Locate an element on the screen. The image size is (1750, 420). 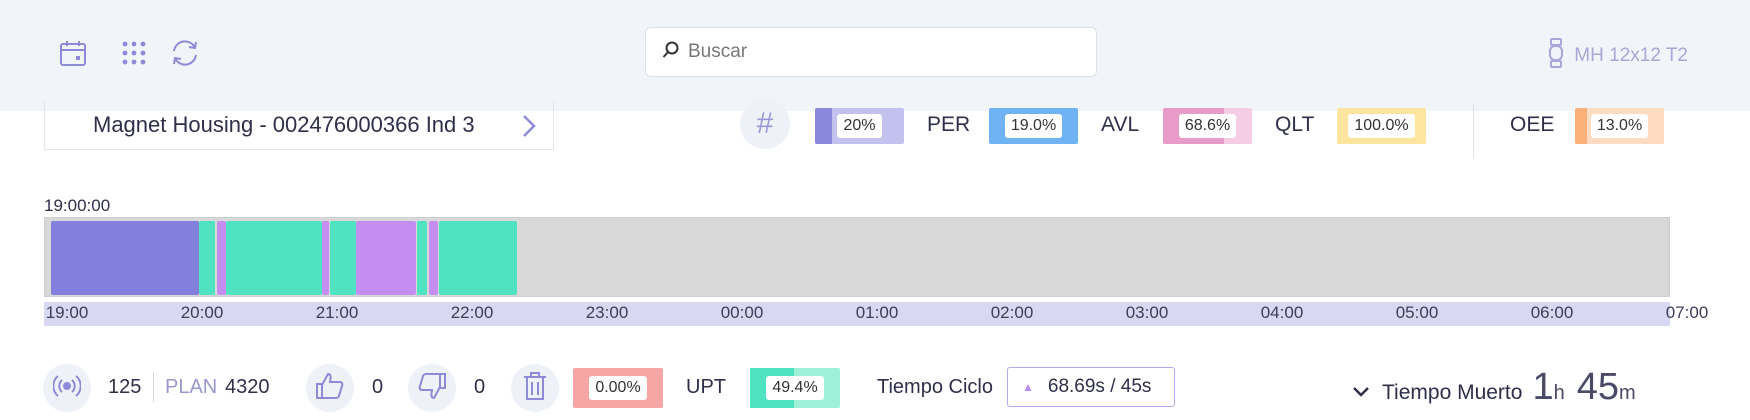
timeline-tick-label: 04:00 is located at coordinates (1282, 312).